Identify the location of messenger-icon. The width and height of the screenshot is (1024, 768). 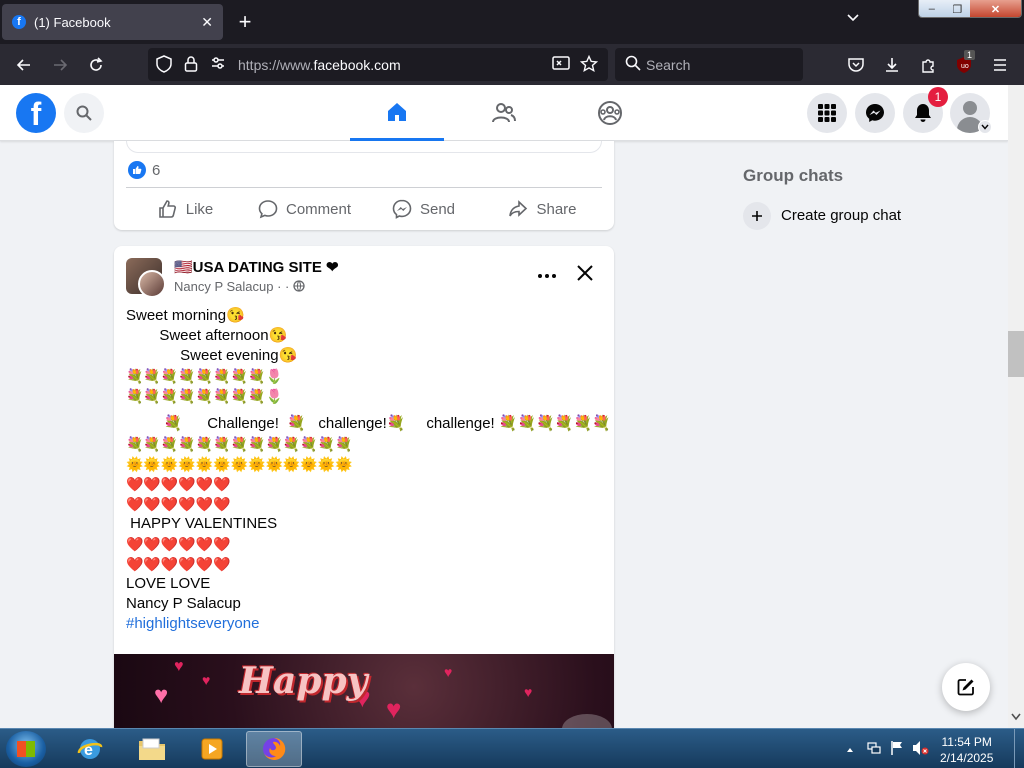
(875, 113).